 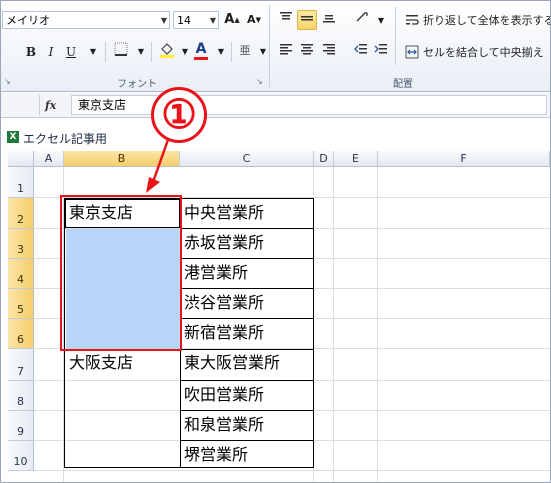 I want to click on annotation-arrow, so click(x=158, y=164).